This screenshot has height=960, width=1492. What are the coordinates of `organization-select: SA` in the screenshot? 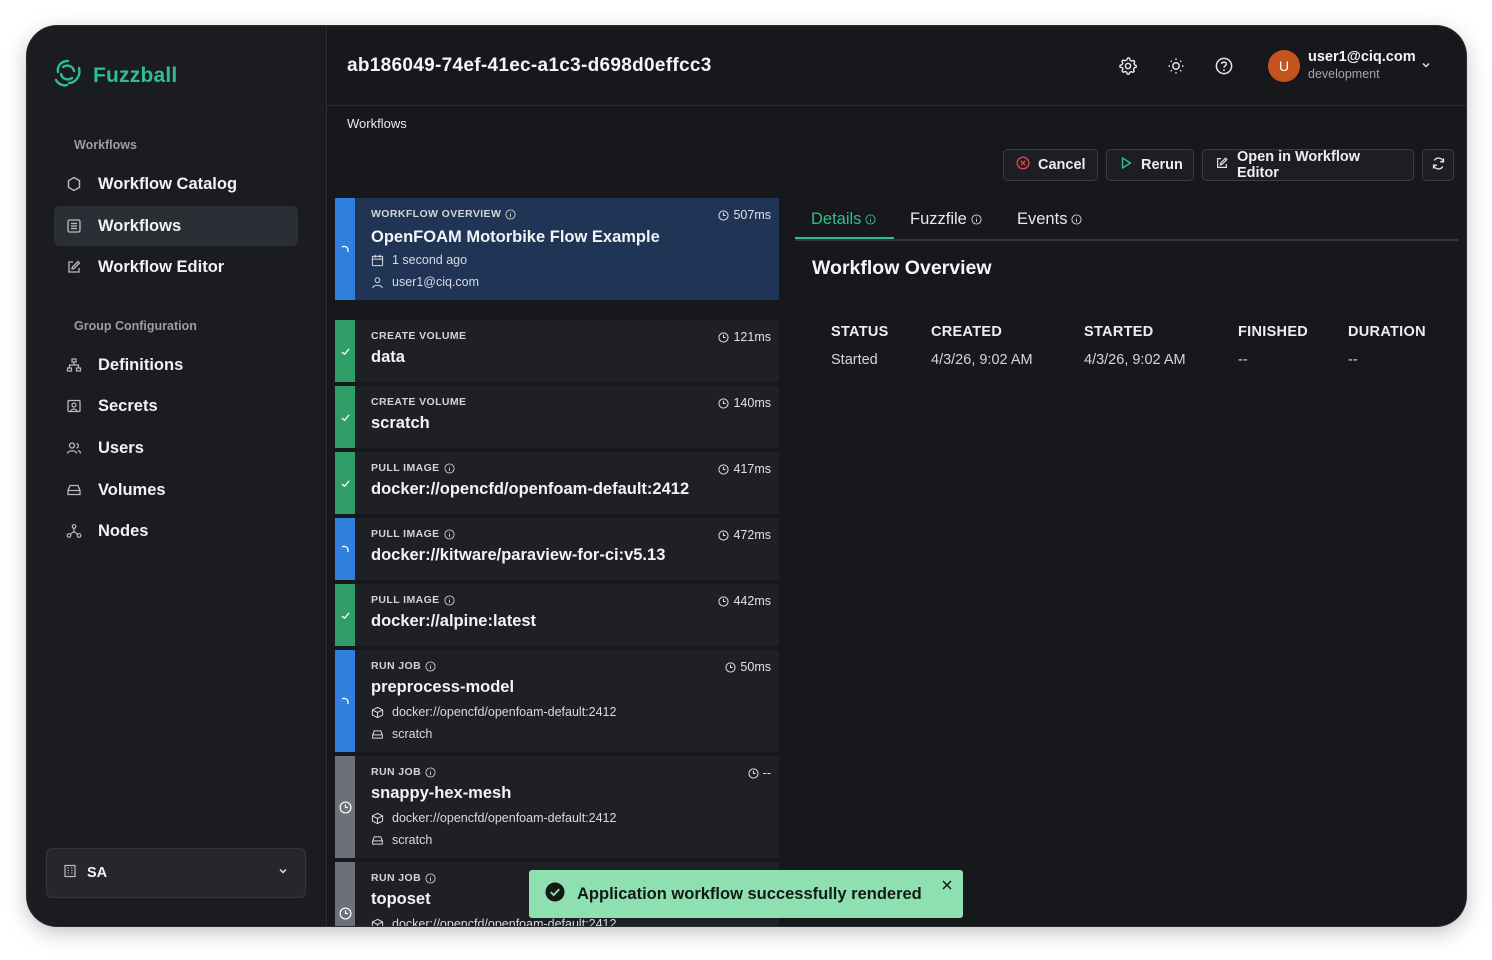 It's located at (176, 873).